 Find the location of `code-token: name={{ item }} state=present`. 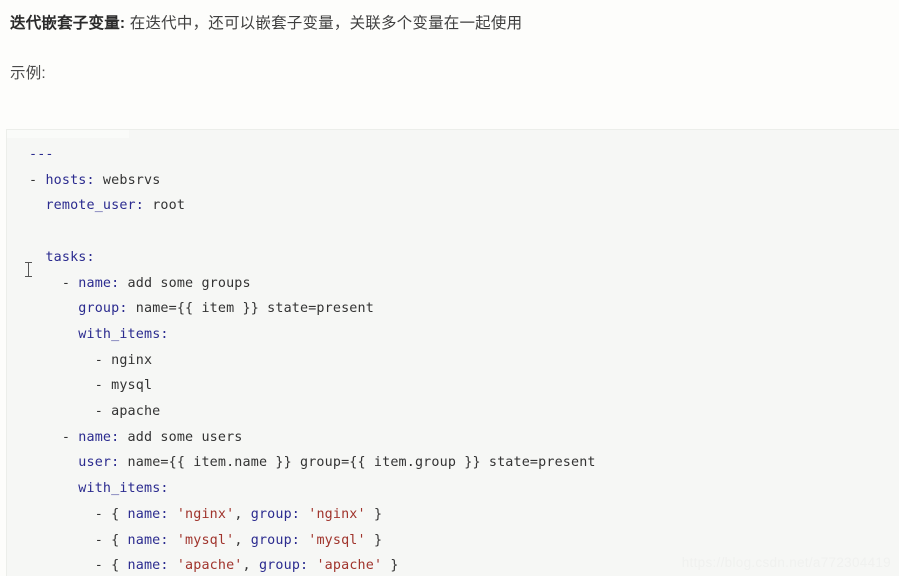

code-token: name={{ item }} state=present is located at coordinates (250, 309).